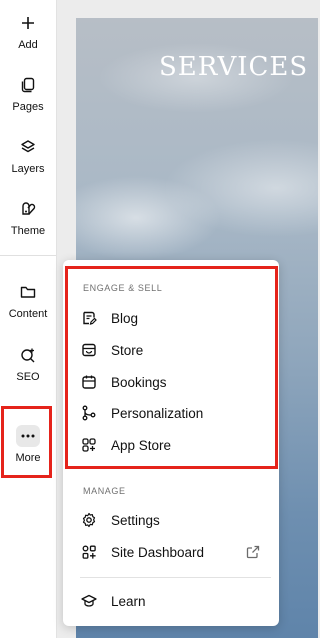 The image size is (320, 638). Describe the element at coordinates (28, 85) in the screenshot. I see `pages-icon` at that location.